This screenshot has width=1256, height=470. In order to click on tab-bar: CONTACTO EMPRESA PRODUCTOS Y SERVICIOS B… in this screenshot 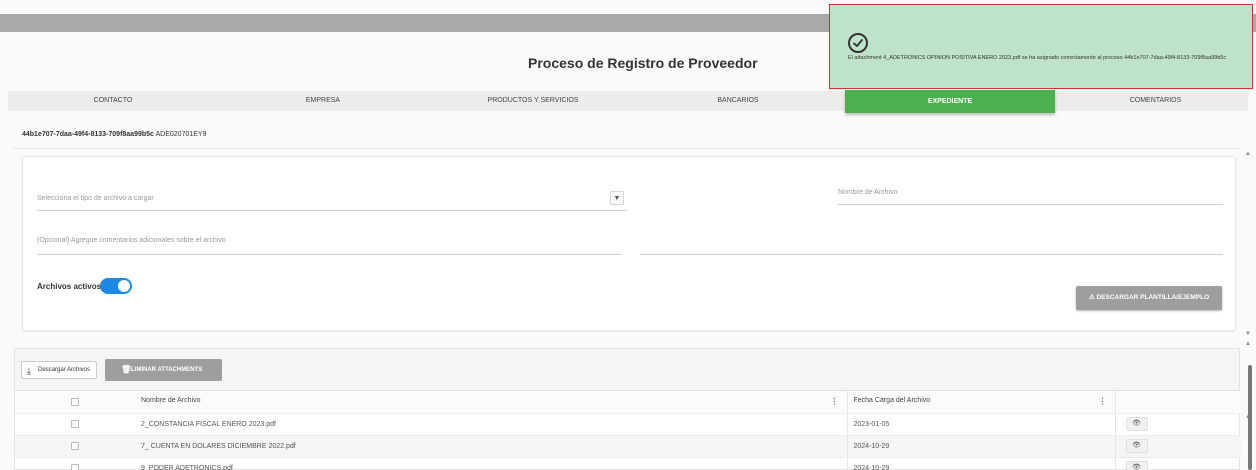, I will do `click(628, 101)`.